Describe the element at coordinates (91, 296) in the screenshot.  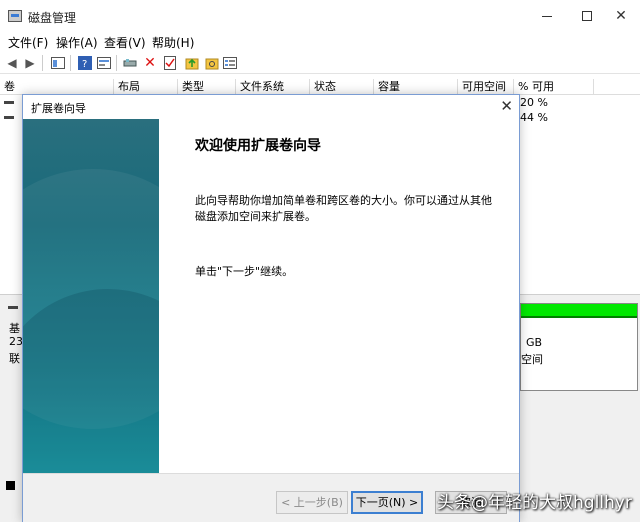
I see `wizard-side-banner` at that location.